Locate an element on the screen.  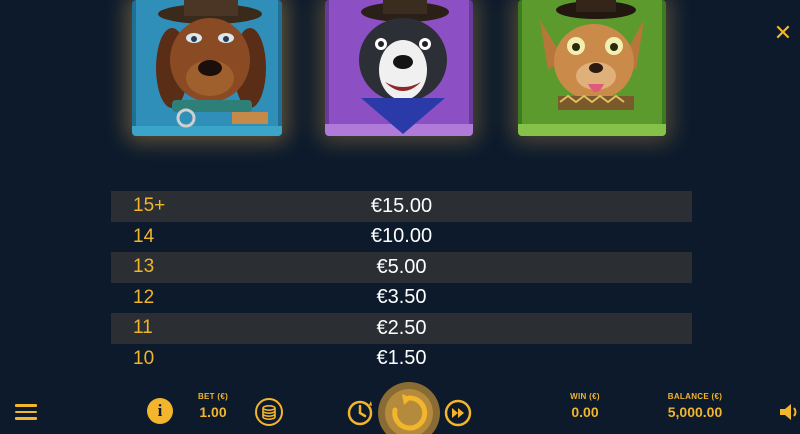
payout-value: €15.00 is located at coordinates (401, 205).